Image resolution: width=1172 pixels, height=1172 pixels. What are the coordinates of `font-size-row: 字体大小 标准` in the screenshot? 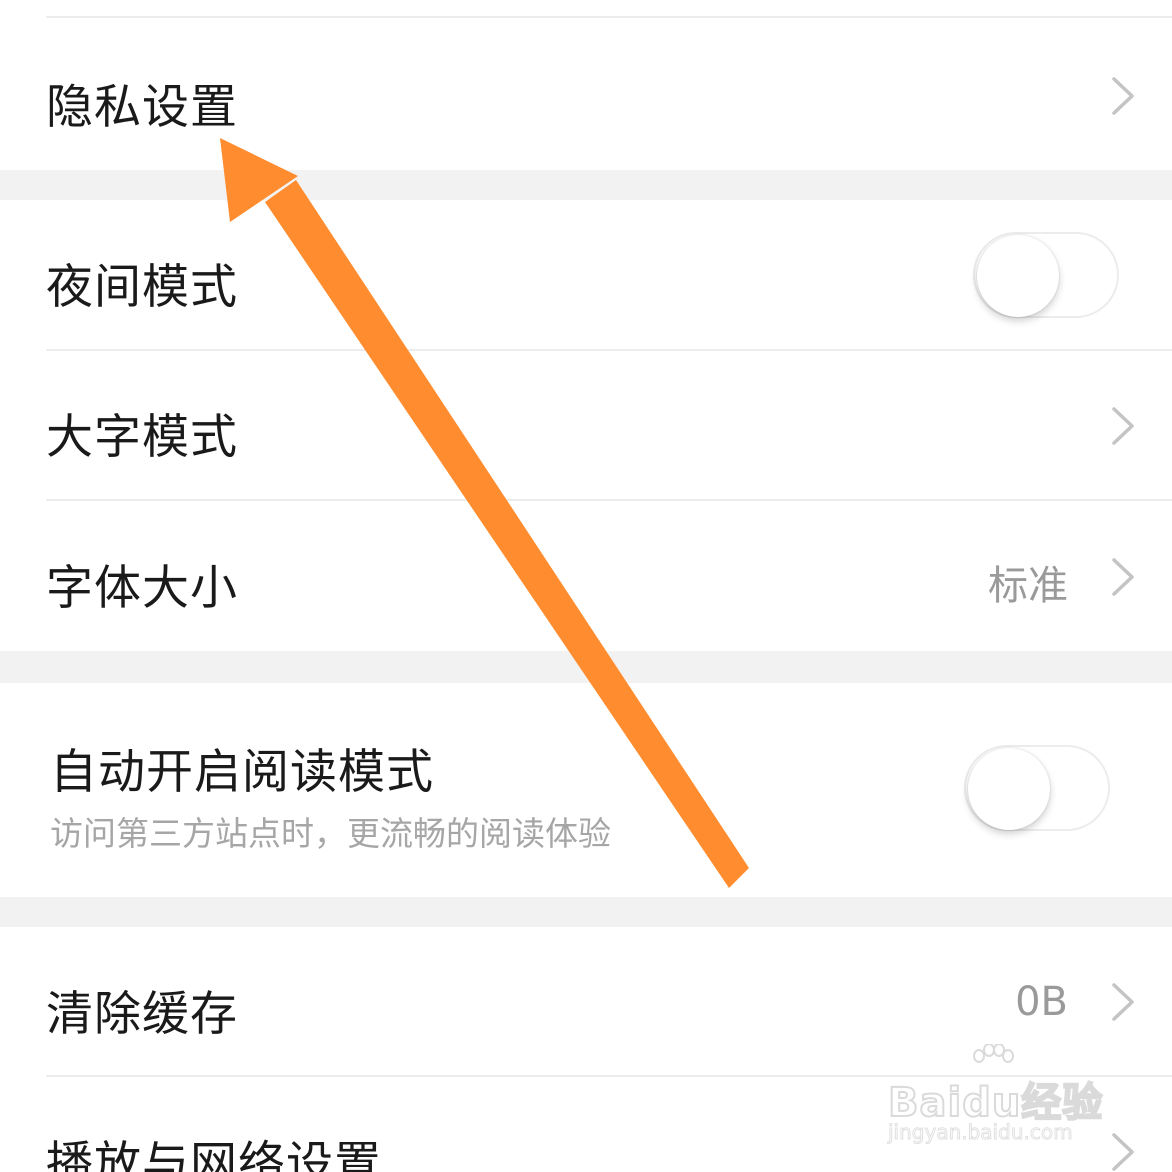 It's located at (586, 576).